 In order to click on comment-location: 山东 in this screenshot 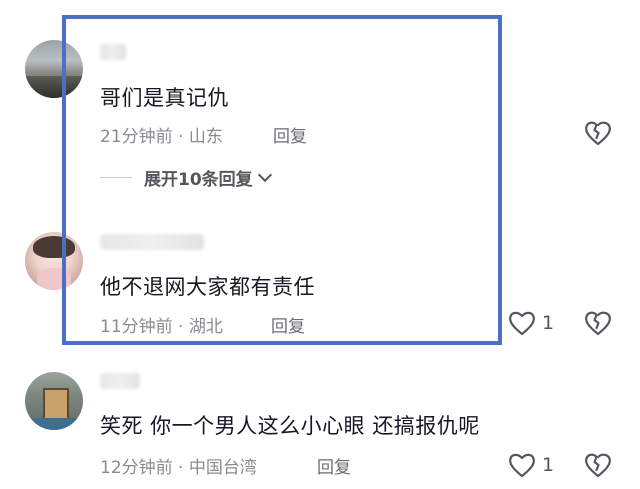, I will do `click(205, 137)`.